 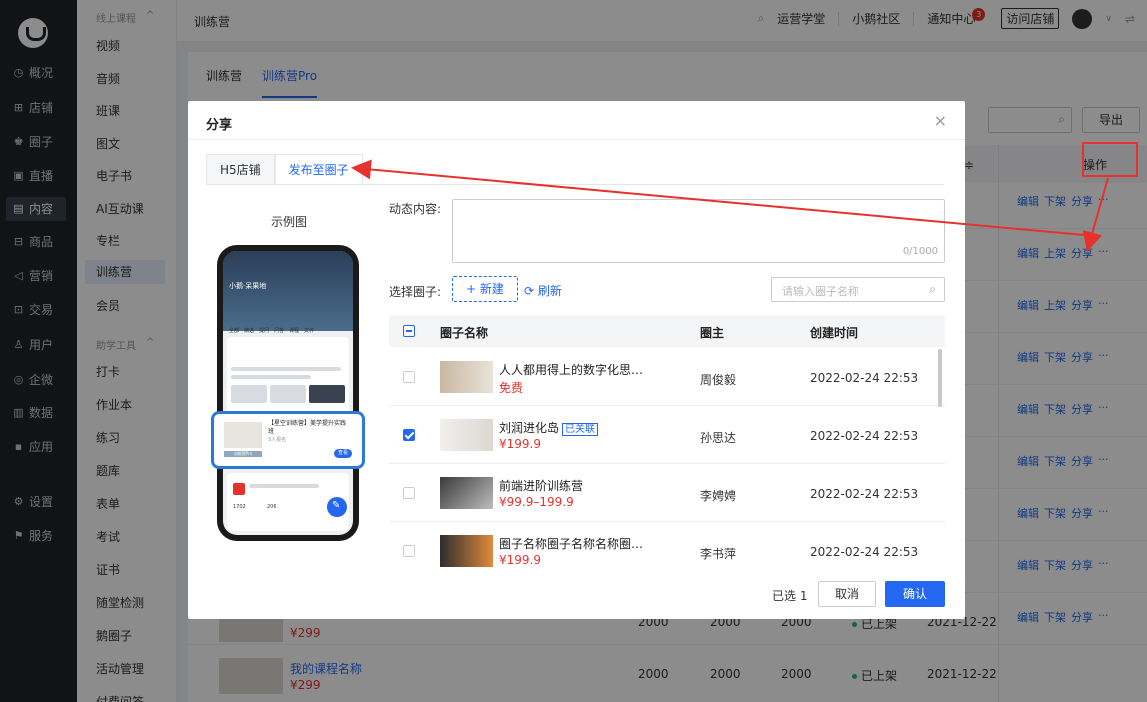 I want to click on circle-owner: 周俊毅, so click(x=718, y=380).